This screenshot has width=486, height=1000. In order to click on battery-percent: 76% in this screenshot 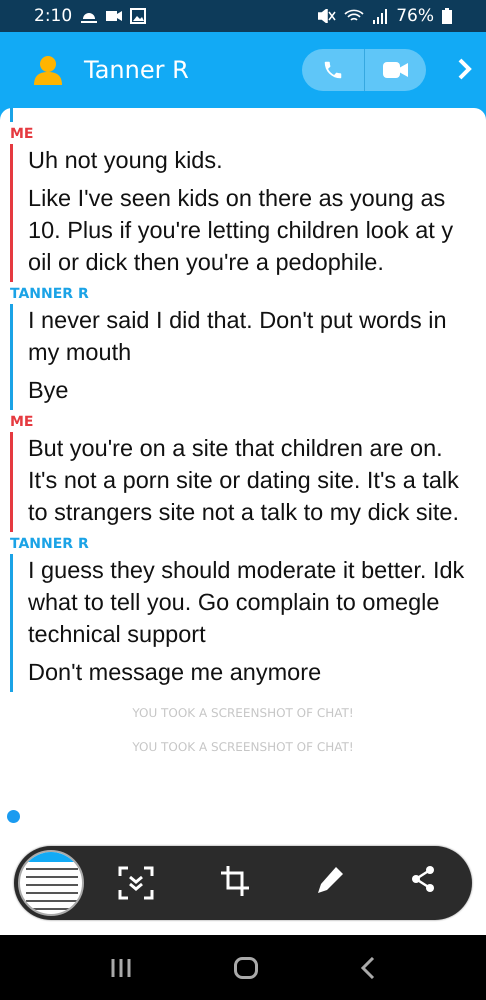, I will do `click(415, 16)`.